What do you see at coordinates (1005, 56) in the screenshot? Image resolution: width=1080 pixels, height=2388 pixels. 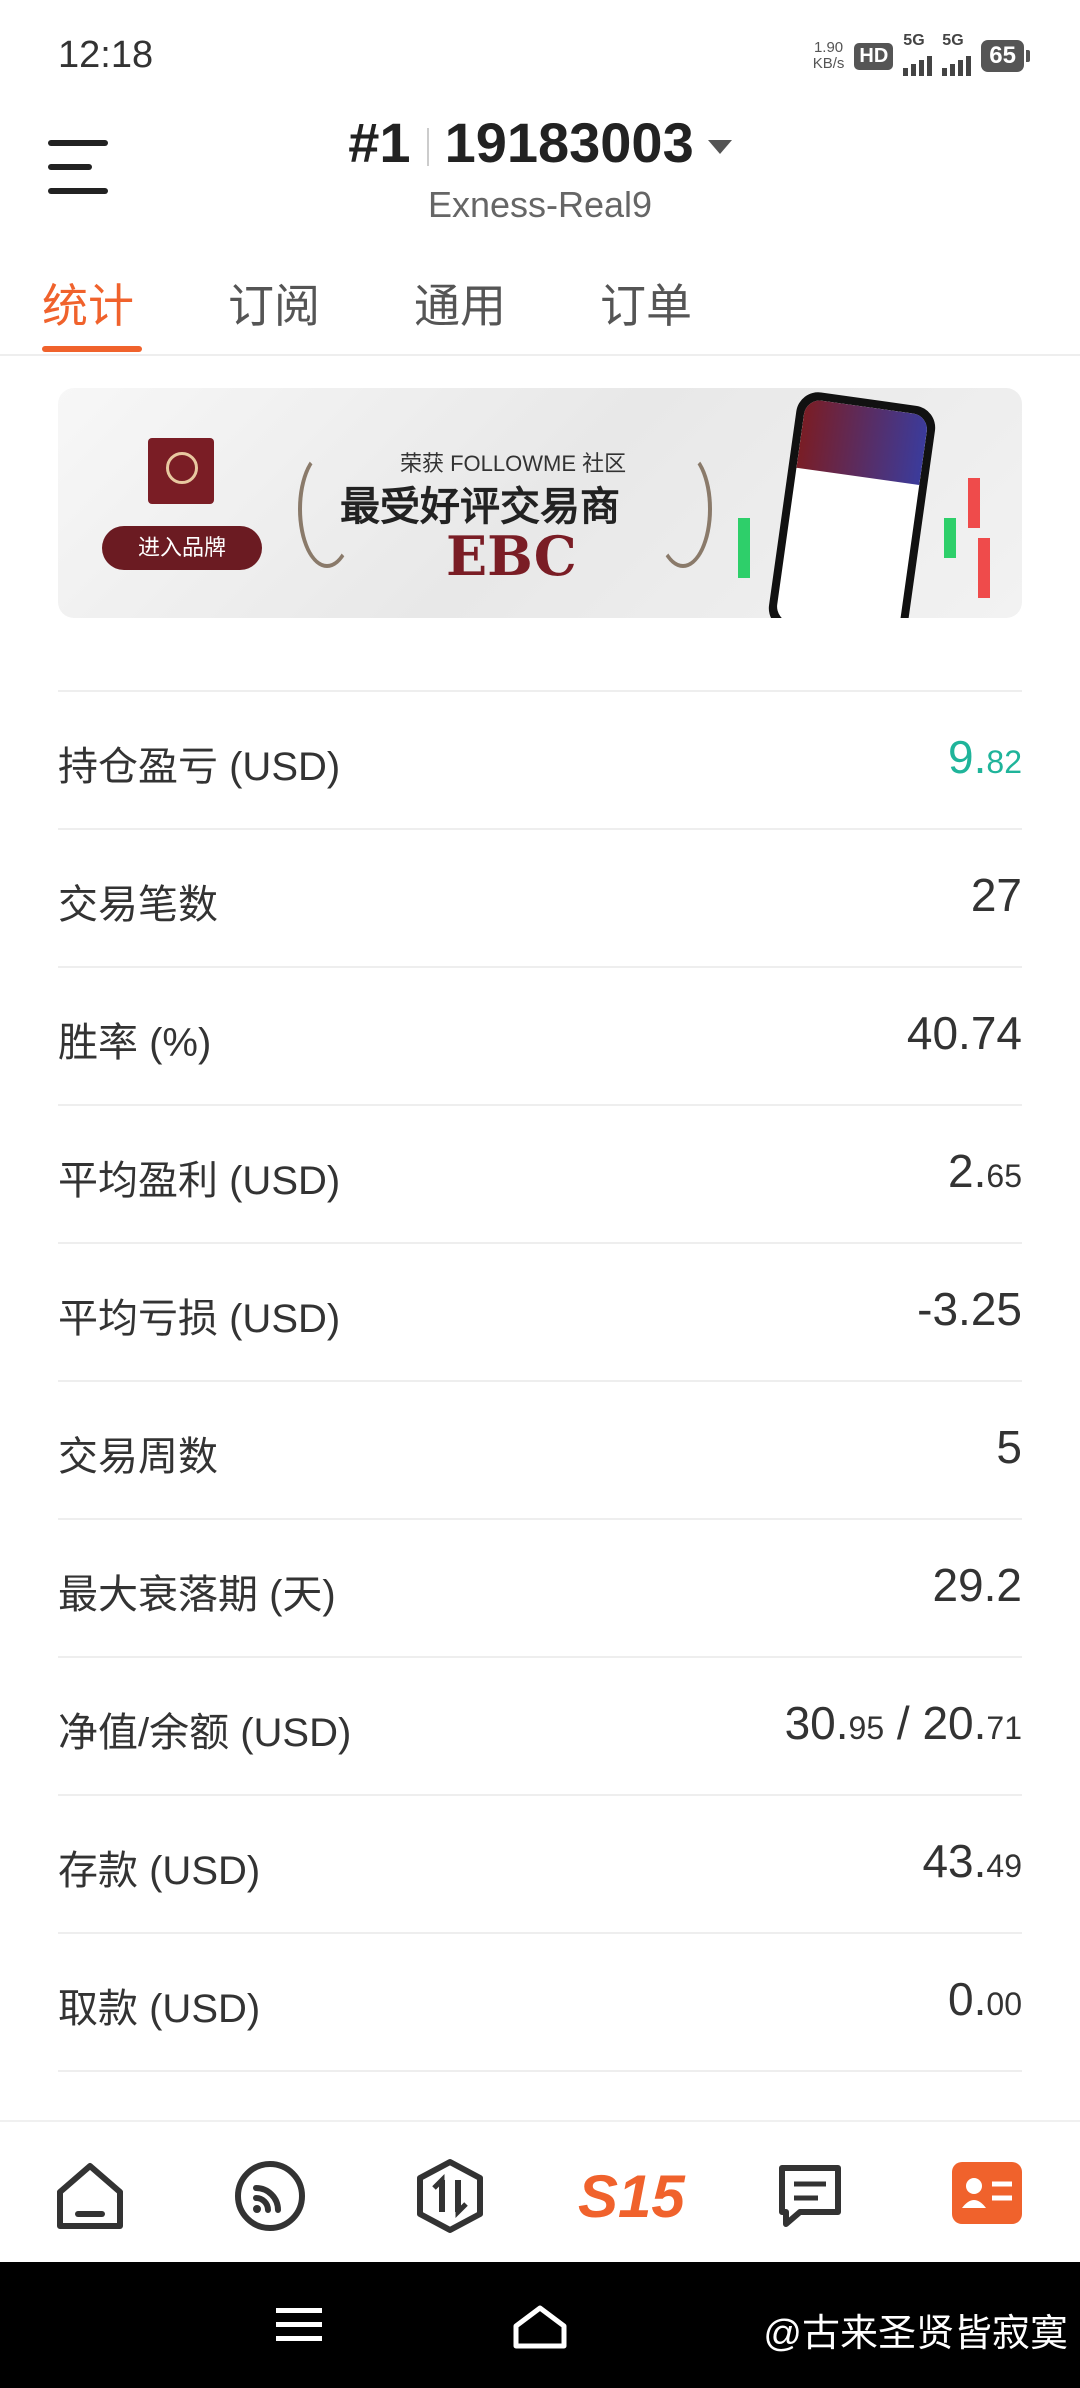 I see `battery-icon: 65` at bounding box center [1005, 56].